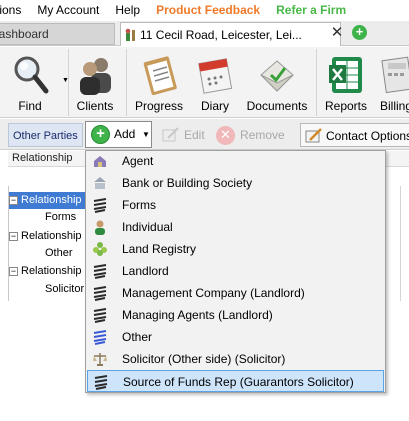 The width and height of the screenshot is (409, 421). I want to click on find-label: Find, so click(30, 106).